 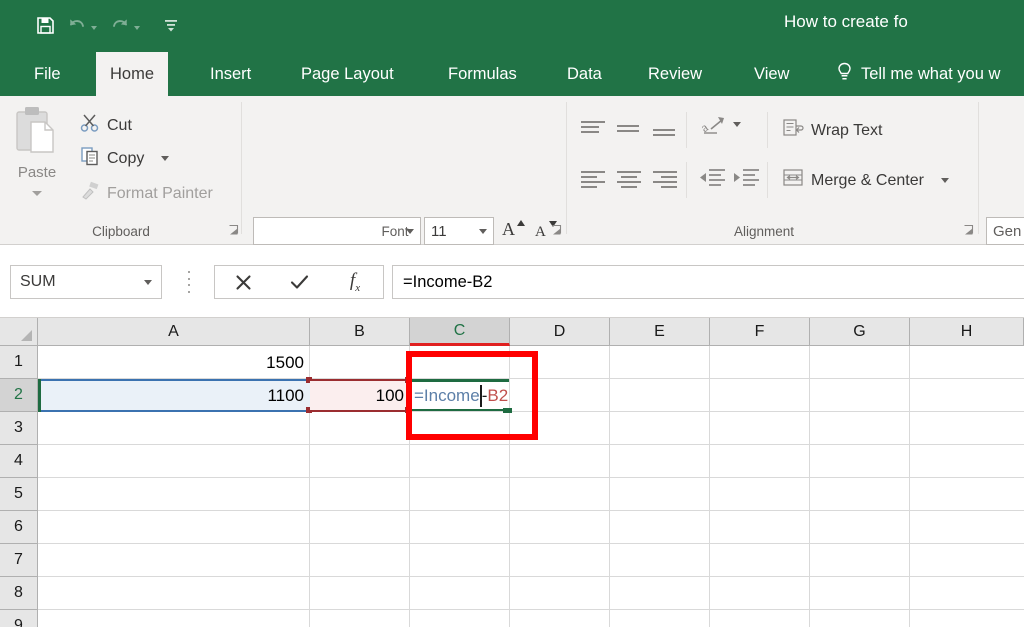 I want to click on row-header-8: 8, so click(x=19, y=593).